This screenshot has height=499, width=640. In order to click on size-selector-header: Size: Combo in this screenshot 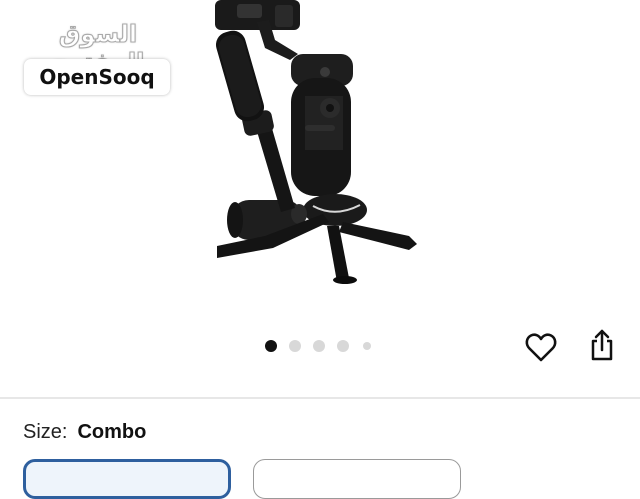, I will do `click(84, 432)`.